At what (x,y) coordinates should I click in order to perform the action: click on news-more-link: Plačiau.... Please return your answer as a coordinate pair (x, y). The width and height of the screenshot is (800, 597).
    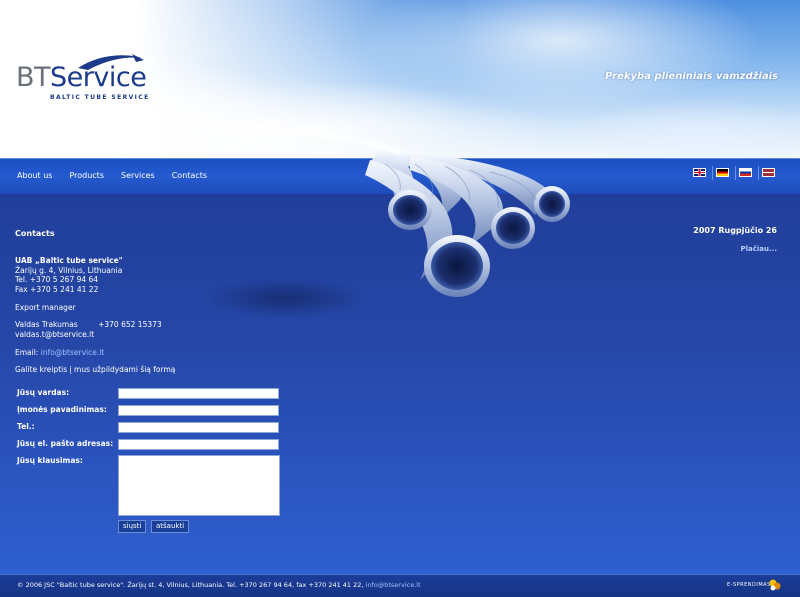
    Looking at the image, I should click on (759, 249).